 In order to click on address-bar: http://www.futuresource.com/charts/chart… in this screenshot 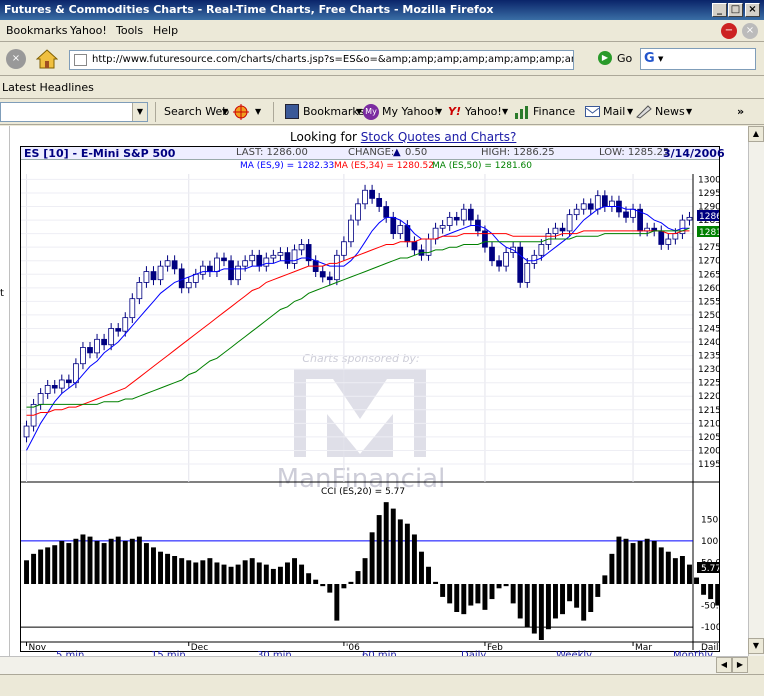, I will do `click(321, 60)`.